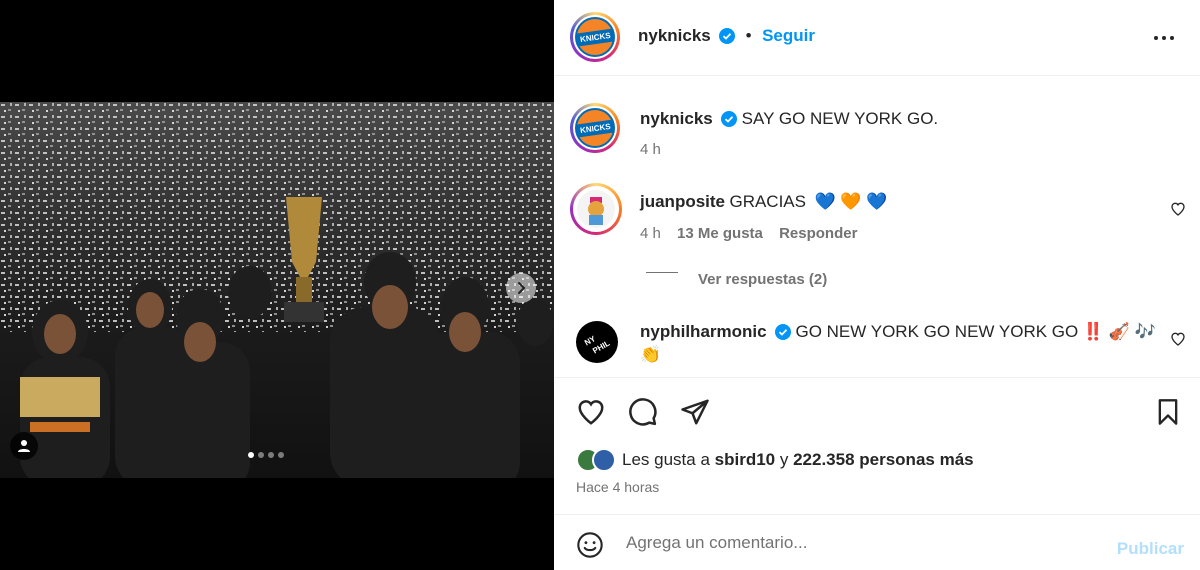 The height and width of the screenshot is (570, 1200). I want to click on comment-emoji: 💙 🧡 💙, so click(851, 201).